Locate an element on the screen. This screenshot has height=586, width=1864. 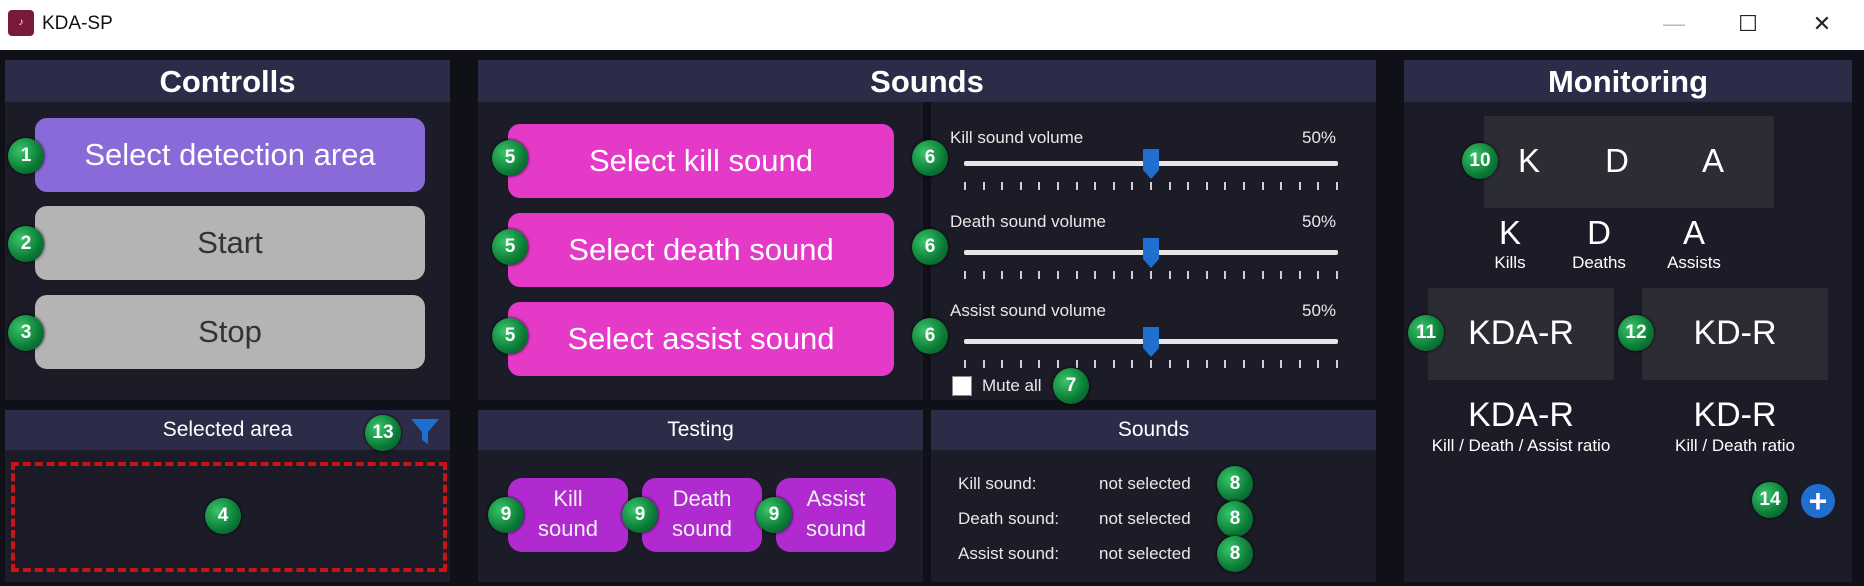
kd-ratio-label: KD-R is located at coordinates (1735, 415).